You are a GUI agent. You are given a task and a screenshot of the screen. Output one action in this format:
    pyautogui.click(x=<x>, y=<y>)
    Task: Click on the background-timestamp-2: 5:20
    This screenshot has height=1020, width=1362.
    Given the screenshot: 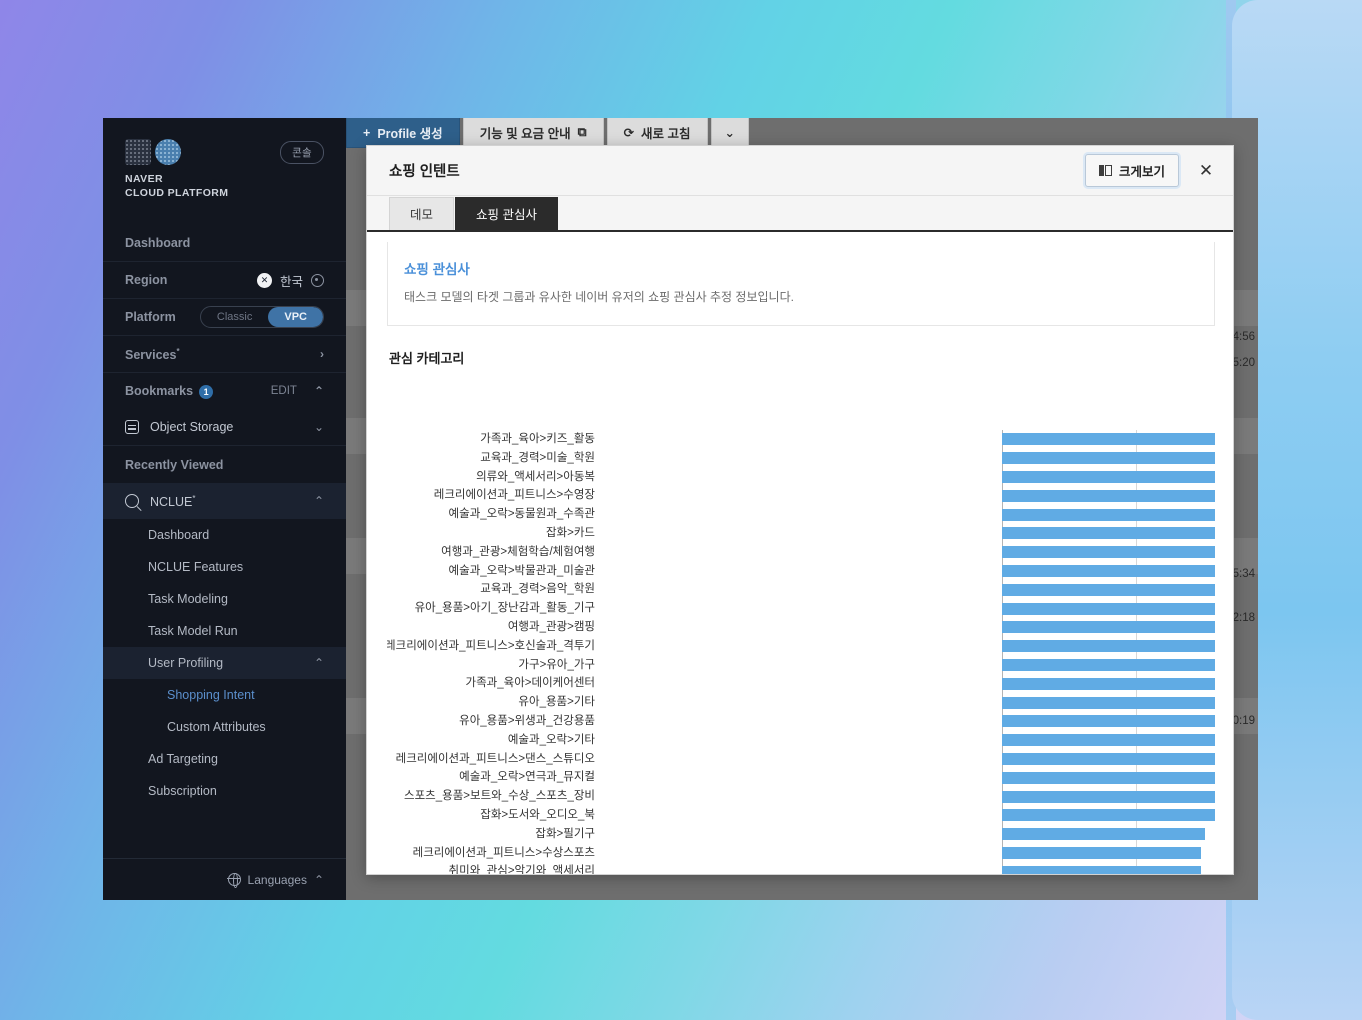 What is the action you would take?
    pyautogui.click(x=1243, y=363)
    